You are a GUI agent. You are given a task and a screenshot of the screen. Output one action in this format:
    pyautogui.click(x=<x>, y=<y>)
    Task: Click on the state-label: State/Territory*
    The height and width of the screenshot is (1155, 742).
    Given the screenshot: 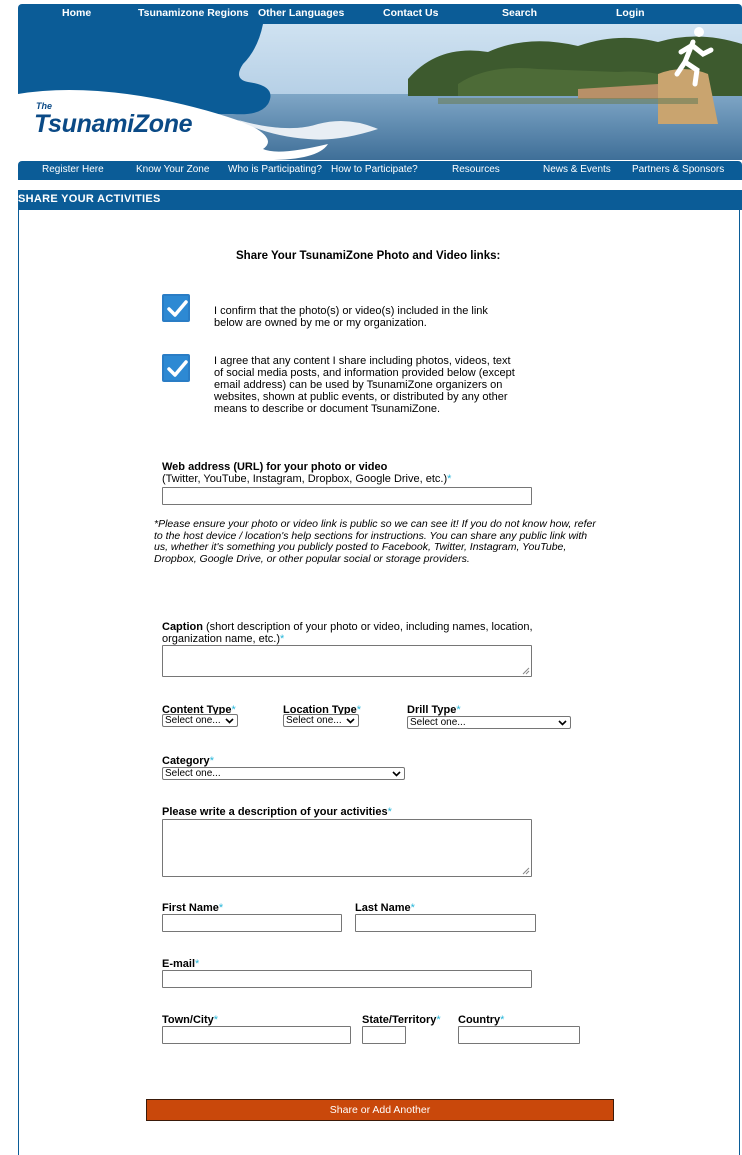 What is the action you would take?
    pyautogui.click(x=401, y=1020)
    